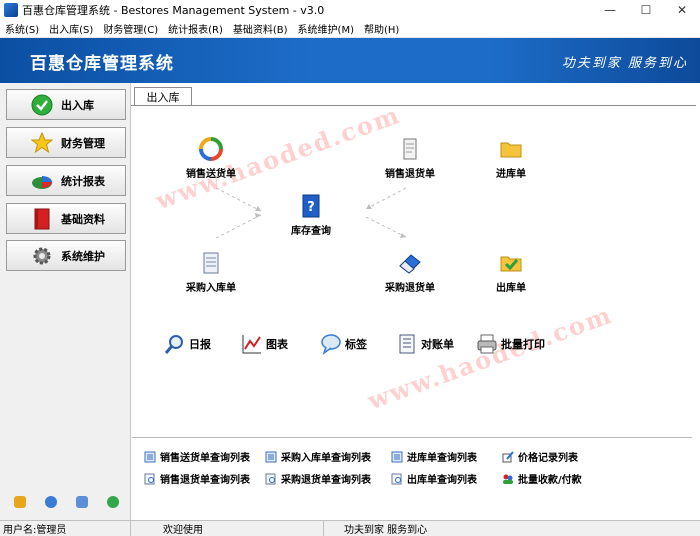  What do you see at coordinates (508, 456) in the screenshot?
I see `edit-icon` at bounding box center [508, 456].